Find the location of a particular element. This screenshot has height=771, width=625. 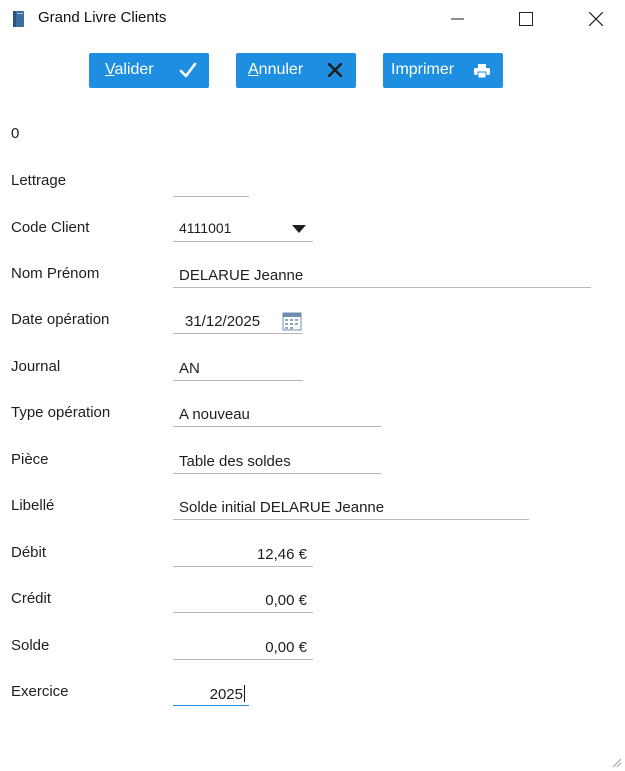

maximize-icon is located at coordinates (526, 19).